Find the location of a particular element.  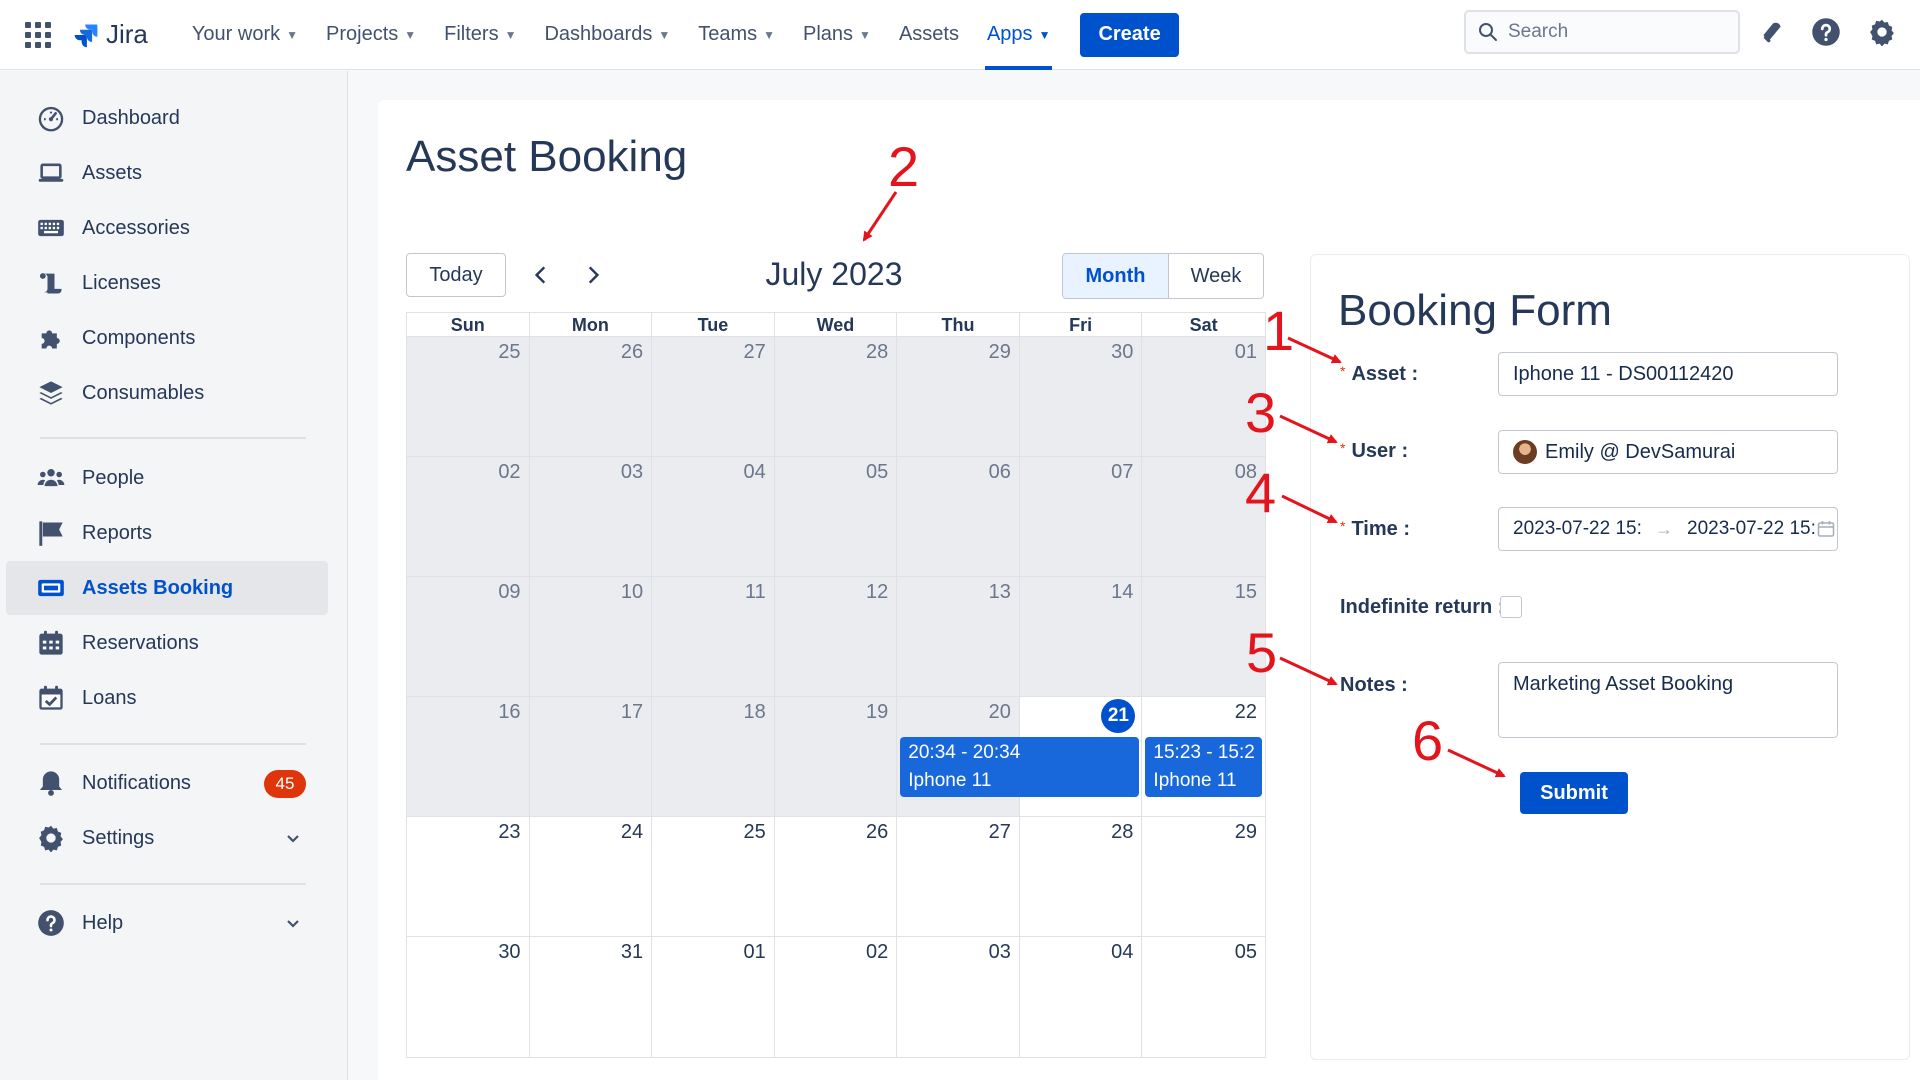

calendar-day-cell: 06 is located at coordinates (958, 517).